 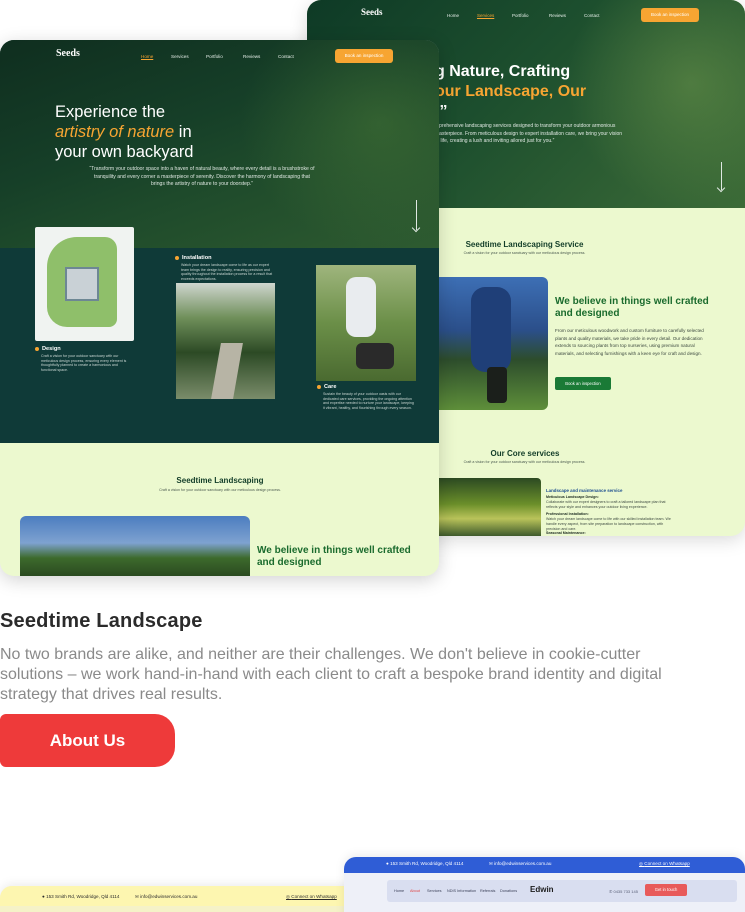 What do you see at coordinates (525, 453) in the screenshot?
I see `core-services-title: Our Core services` at bounding box center [525, 453].